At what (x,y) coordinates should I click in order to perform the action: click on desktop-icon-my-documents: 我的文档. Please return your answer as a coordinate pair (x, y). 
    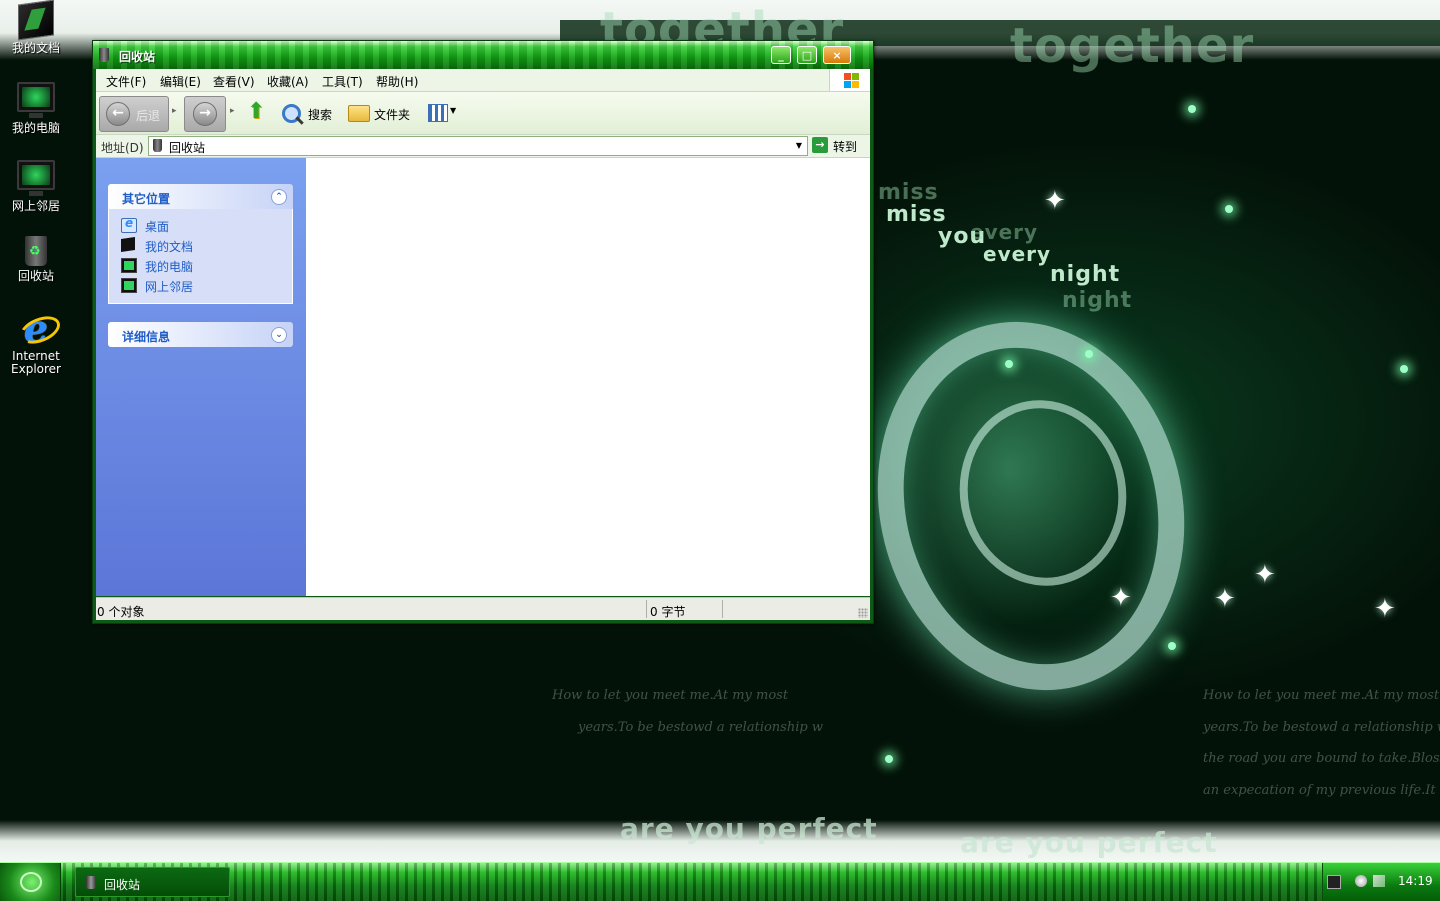
    Looking at the image, I should click on (36, 27).